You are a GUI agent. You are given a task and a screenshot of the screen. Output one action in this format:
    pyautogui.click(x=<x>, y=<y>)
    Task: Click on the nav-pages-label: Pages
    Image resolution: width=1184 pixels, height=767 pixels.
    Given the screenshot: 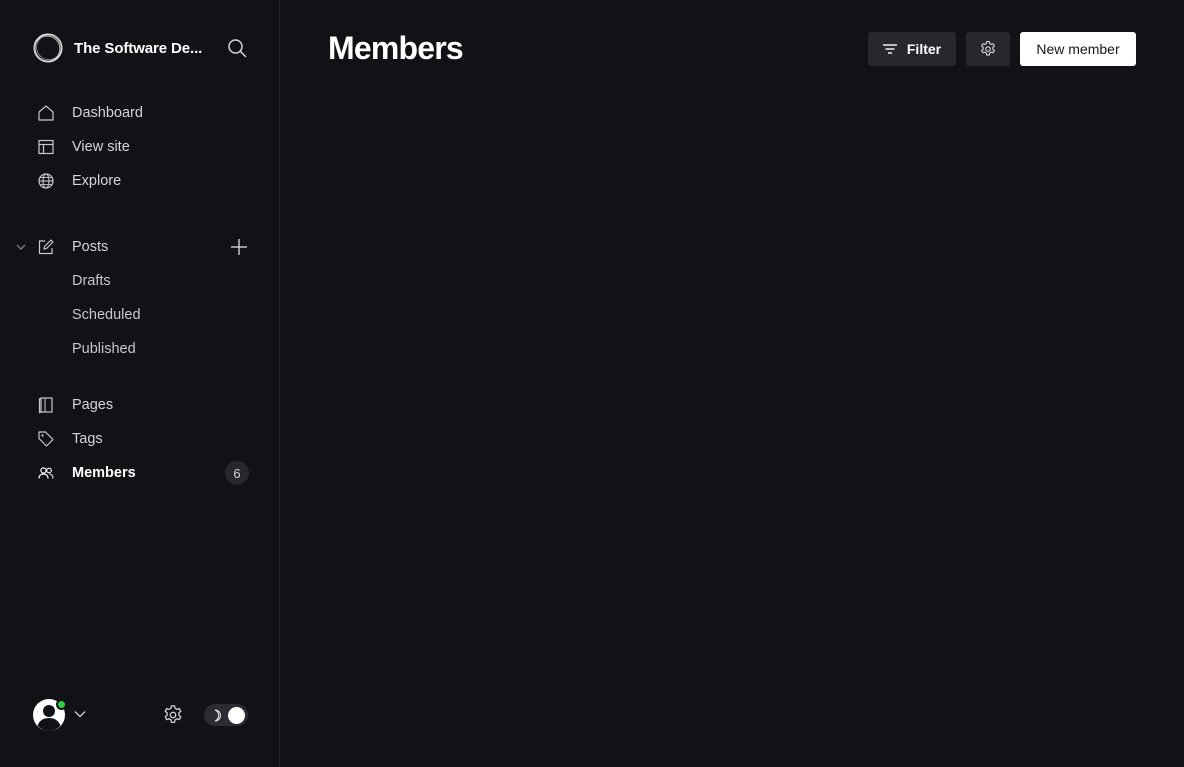 What is the action you would take?
    pyautogui.click(x=93, y=405)
    